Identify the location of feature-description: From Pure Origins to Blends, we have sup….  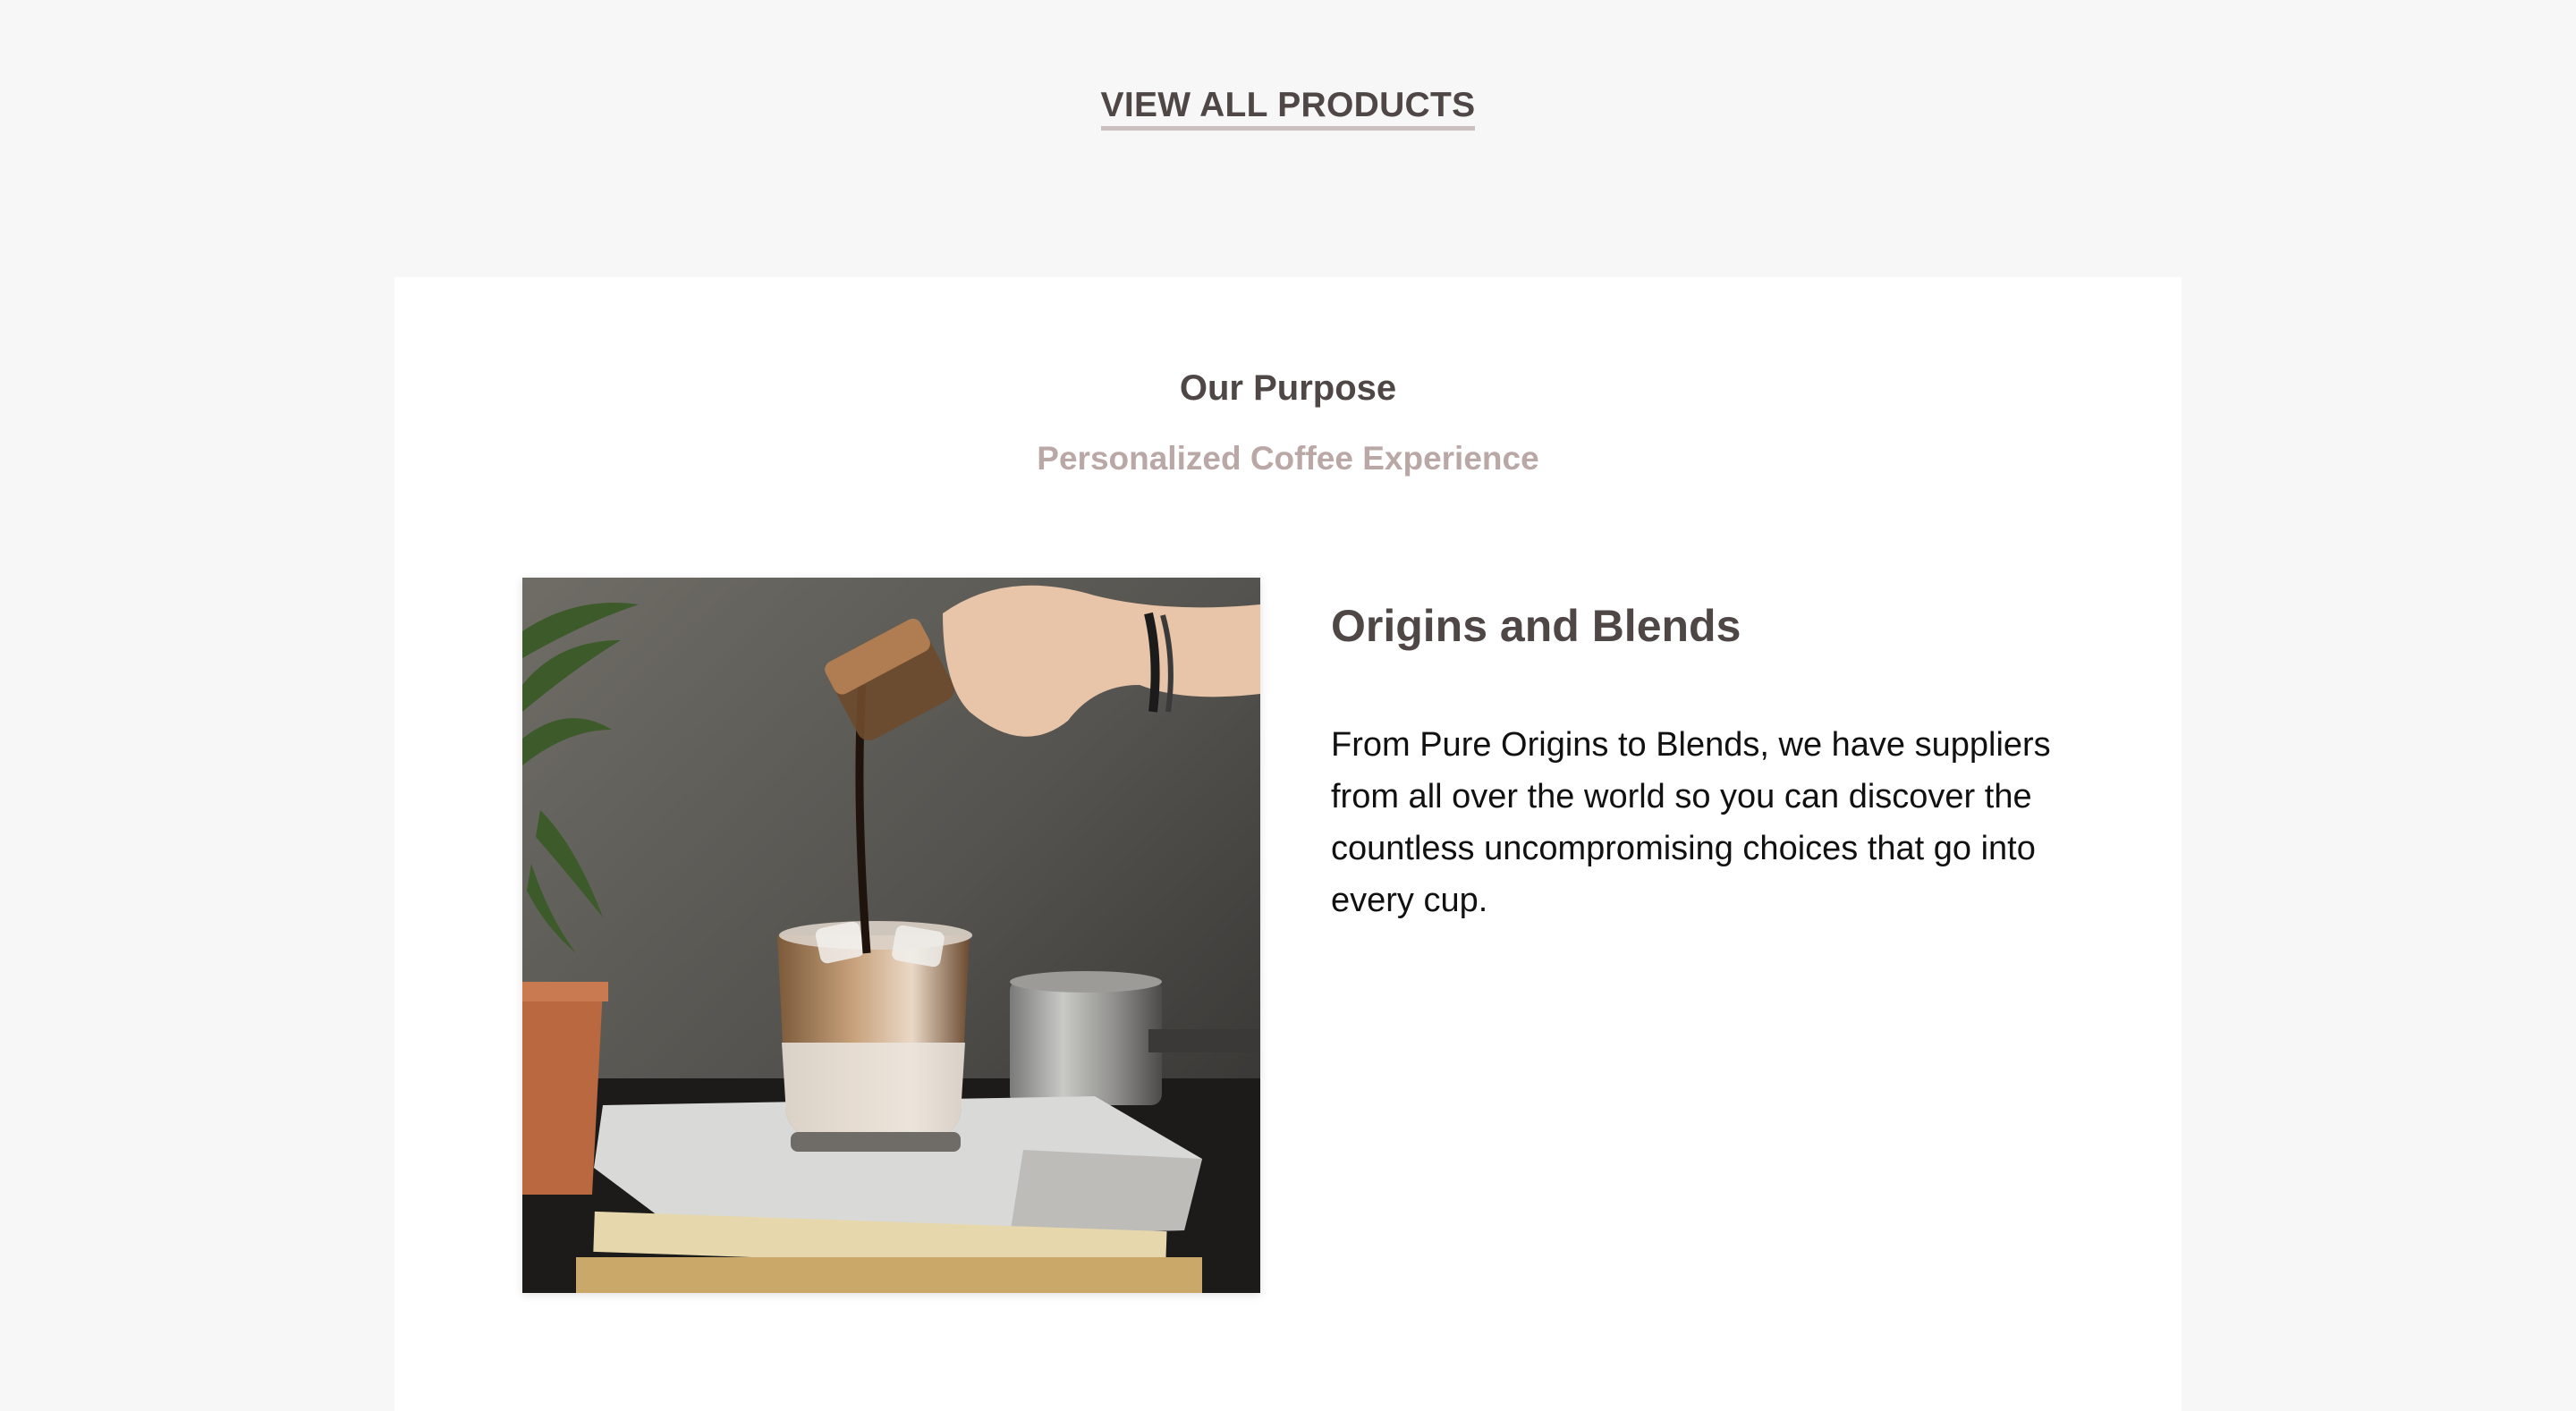
(1691, 822).